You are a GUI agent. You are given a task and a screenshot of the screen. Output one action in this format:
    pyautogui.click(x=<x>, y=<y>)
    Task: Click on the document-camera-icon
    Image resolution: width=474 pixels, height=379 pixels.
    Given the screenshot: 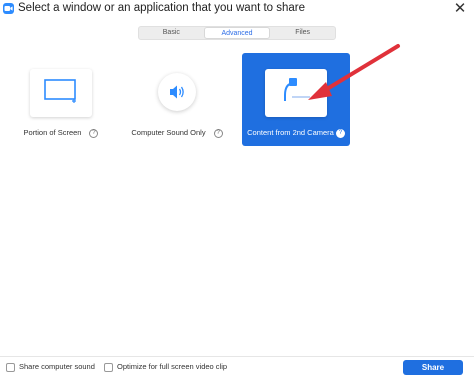 What is the action you would take?
    pyautogui.click(x=296, y=93)
    